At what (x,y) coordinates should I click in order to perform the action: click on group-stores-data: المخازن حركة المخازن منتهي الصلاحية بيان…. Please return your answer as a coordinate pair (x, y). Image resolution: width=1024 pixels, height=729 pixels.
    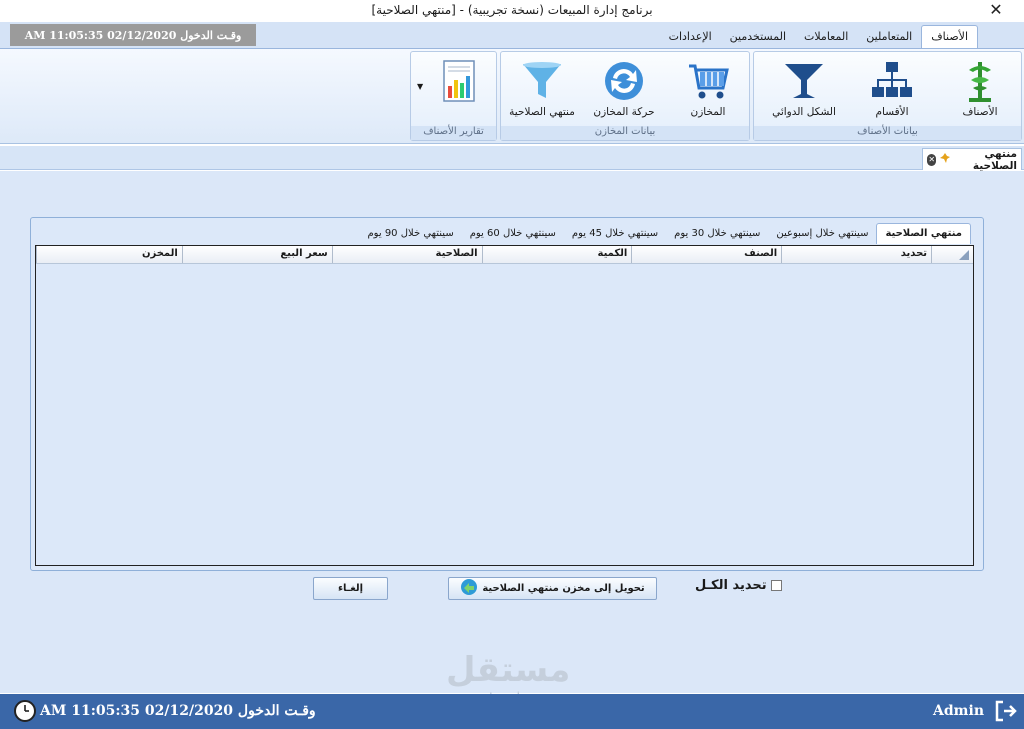
    Looking at the image, I should click on (625, 96).